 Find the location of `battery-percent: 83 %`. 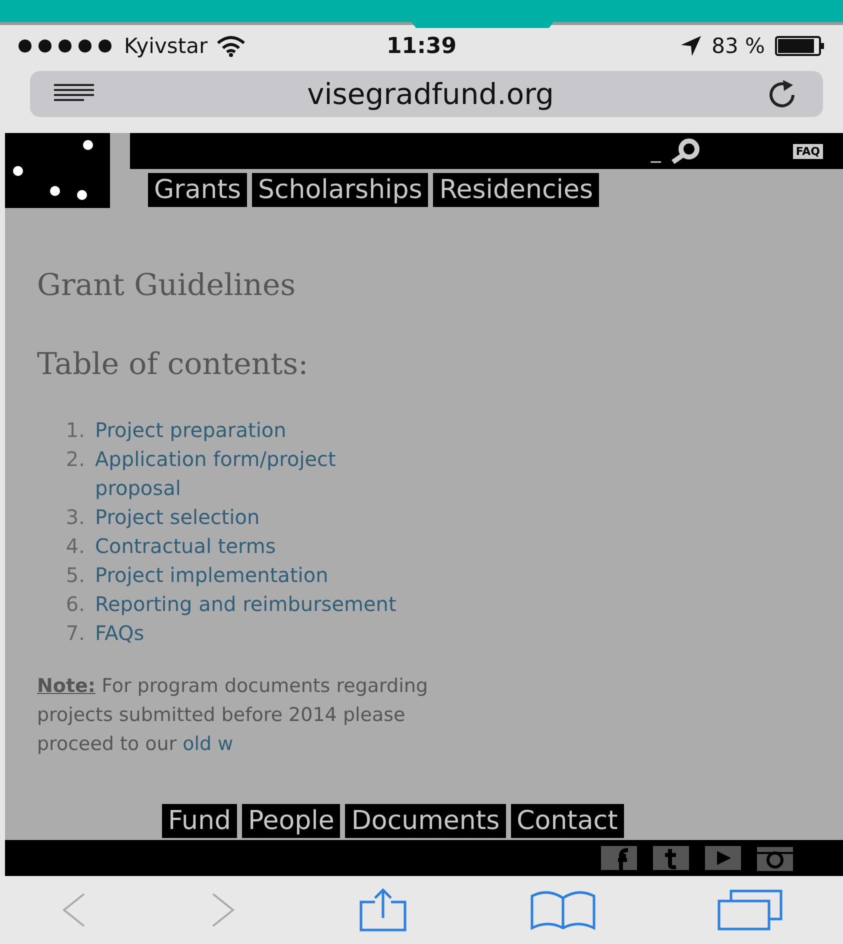

battery-percent: 83 % is located at coordinates (738, 46).